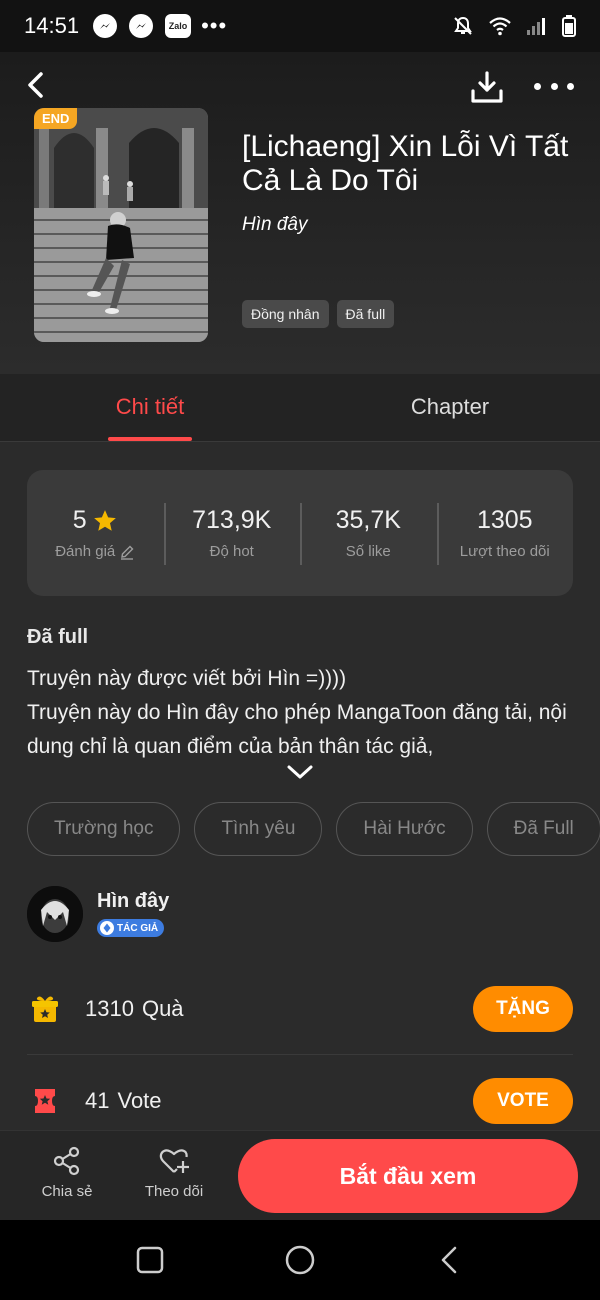  I want to click on tab-details: Chi tiết, so click(150, 407).